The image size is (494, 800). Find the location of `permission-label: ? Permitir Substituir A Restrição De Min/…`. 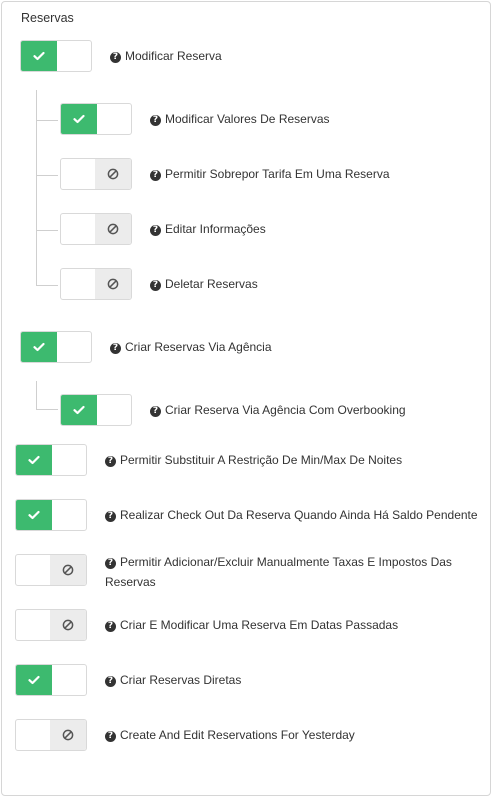

permission-label: ? Permitir Substituir A Restrição De Min/… is located at coordinates (253, 460).